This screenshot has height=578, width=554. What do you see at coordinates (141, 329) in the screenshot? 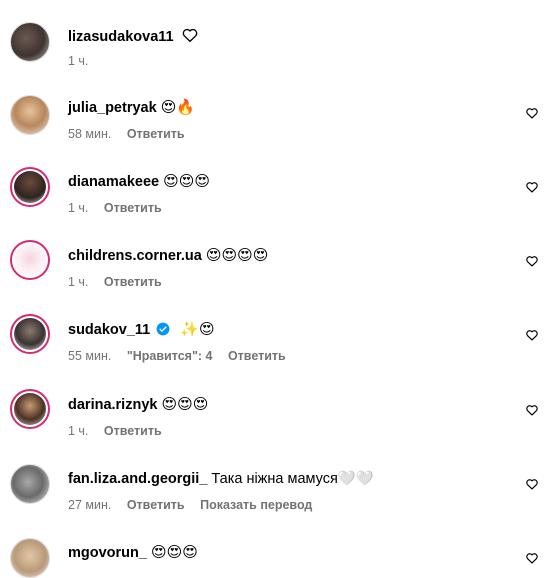
I see `comment-username: sudakov_11 ✨😍` at bounding box center [141, 329].